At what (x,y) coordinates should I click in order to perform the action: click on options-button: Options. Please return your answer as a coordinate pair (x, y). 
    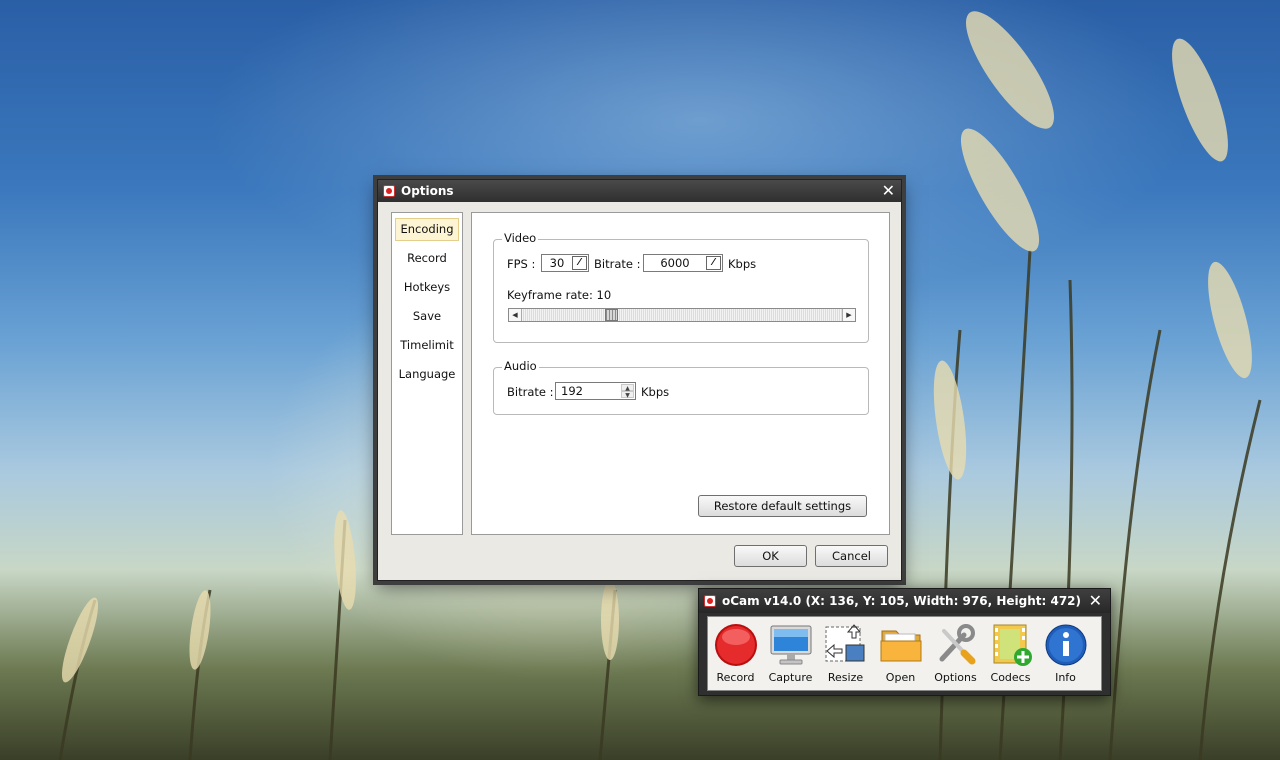
    Looking at the image, I should click on (955, 653).